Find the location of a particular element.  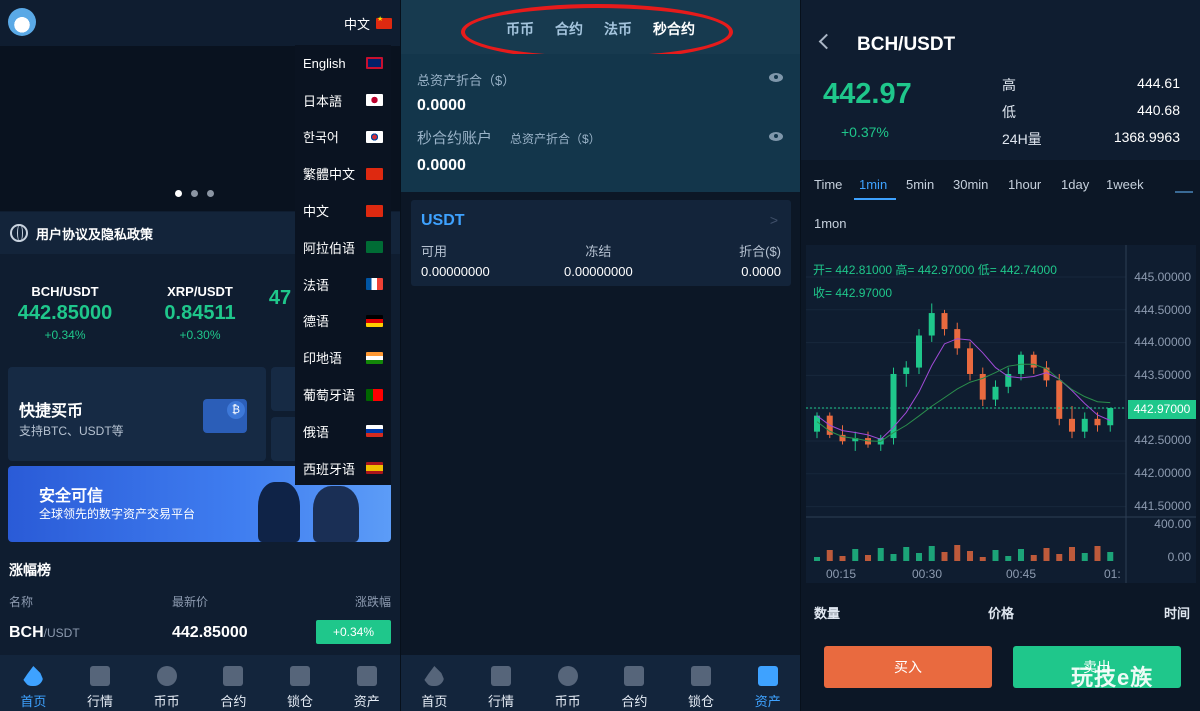

interval-1min: 1min is located at coordinates (873, 184).